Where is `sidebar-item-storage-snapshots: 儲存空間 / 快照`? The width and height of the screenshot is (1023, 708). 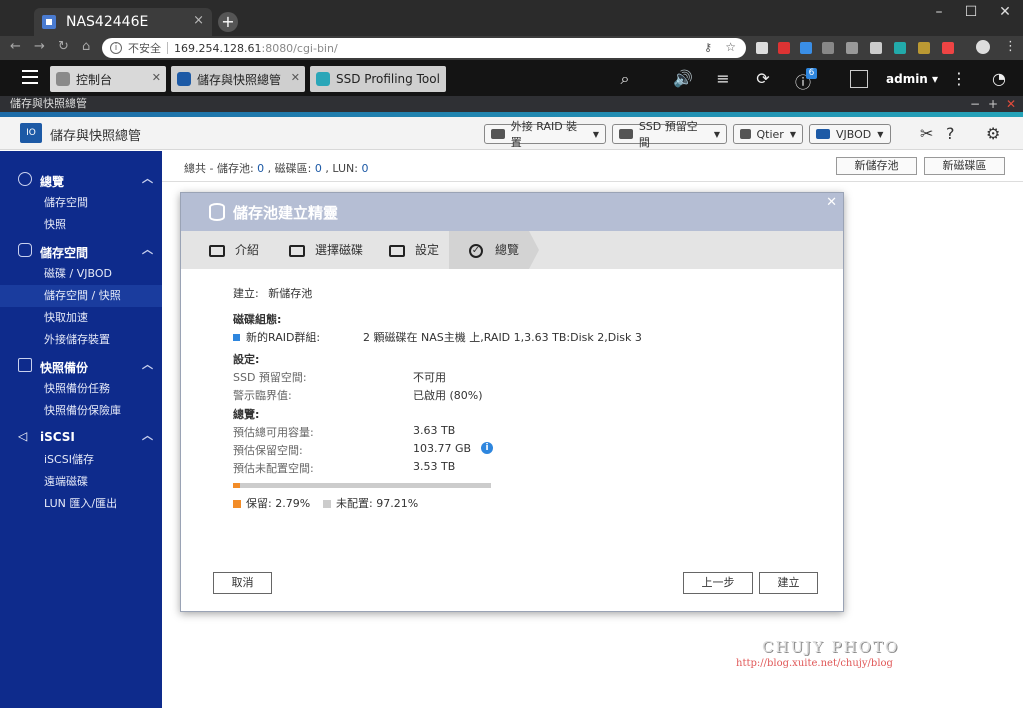
sidebar-item-storage-snapshots: 儲存空間 / 快照 is located at coordinates (81, 296).